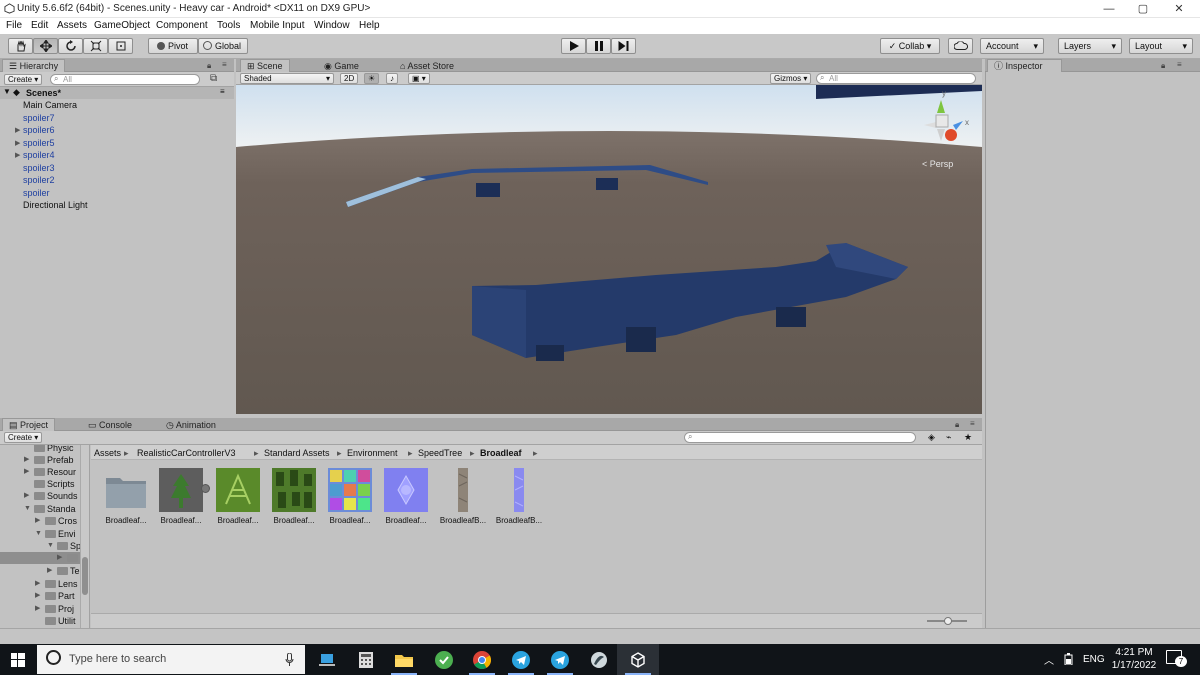 This screenshot has height=675, width=1200. What do you see at coordinates (521, 659) in the screenshot?
I see `telegram-icon` at bounding box center [521, 659].